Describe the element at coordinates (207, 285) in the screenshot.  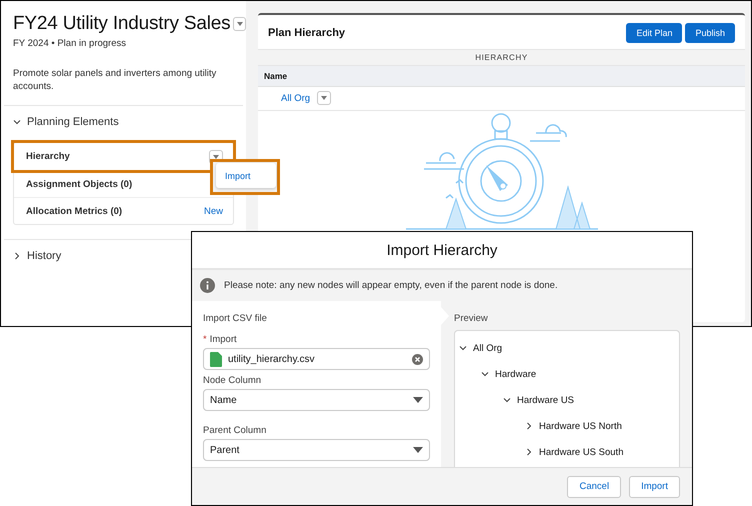
I see `info-icon` at that location.